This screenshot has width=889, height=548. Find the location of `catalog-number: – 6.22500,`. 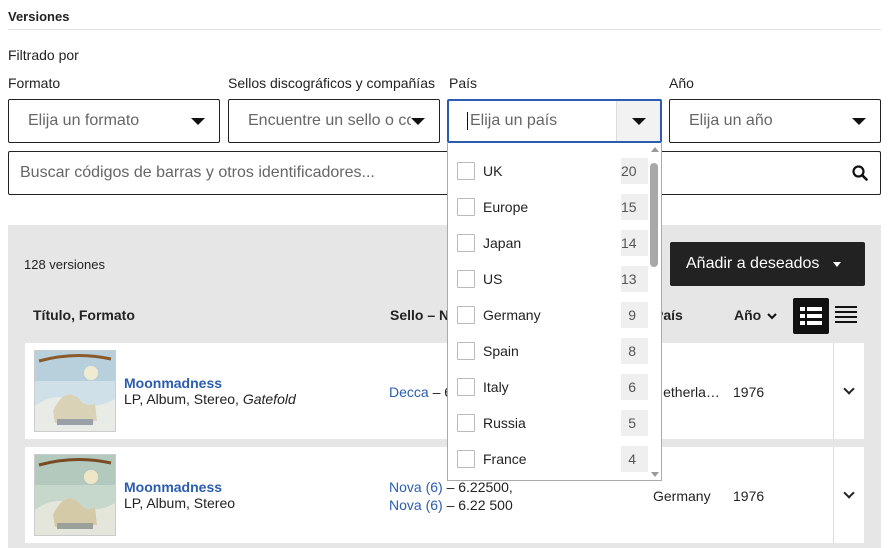

catalog-number: – 6.22500, is located at coordinates (477, 487).